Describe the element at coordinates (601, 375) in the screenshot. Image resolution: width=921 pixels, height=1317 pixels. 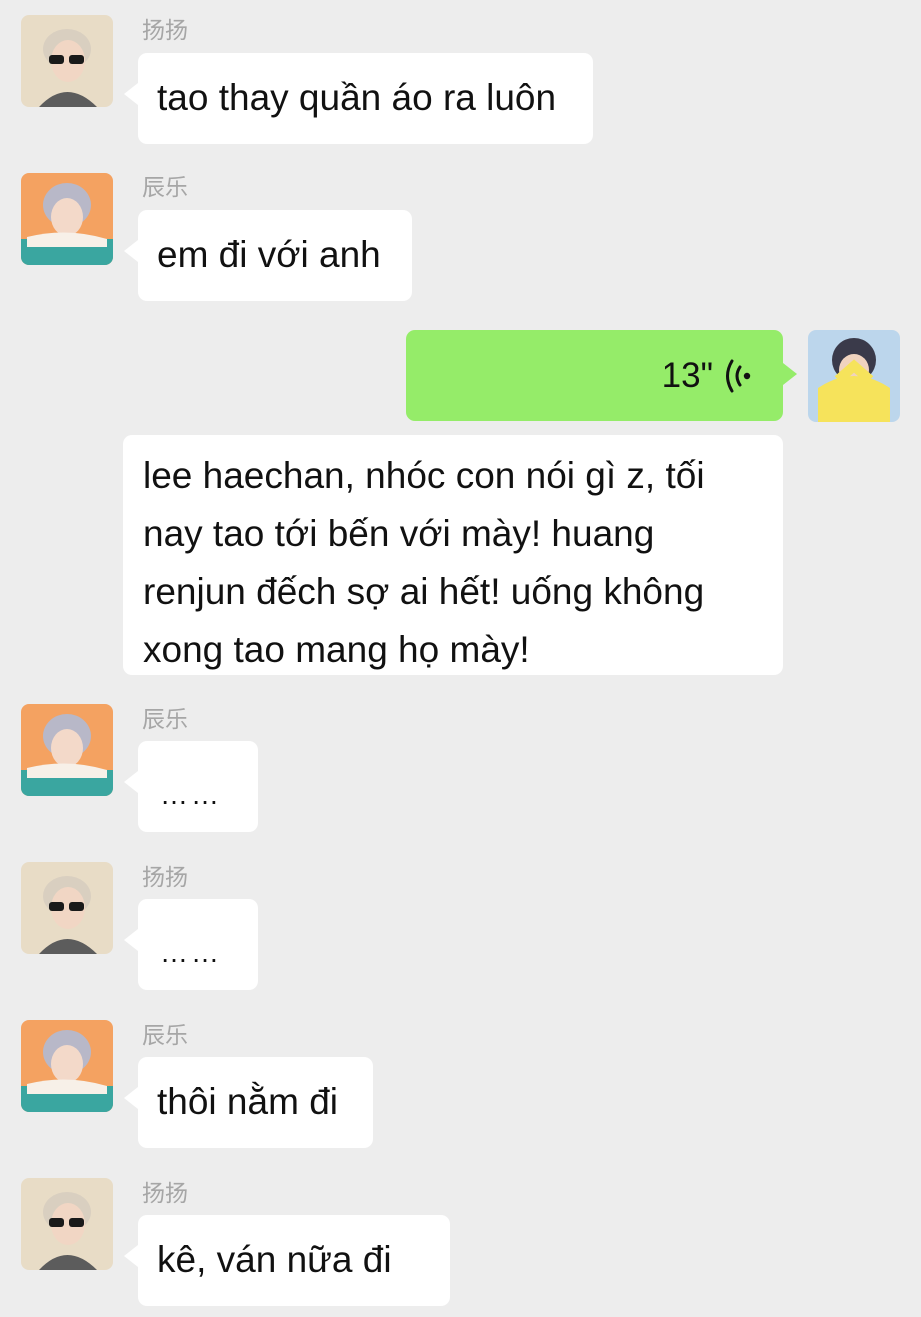
I see `voice-message-bubble: 13"` at that location.